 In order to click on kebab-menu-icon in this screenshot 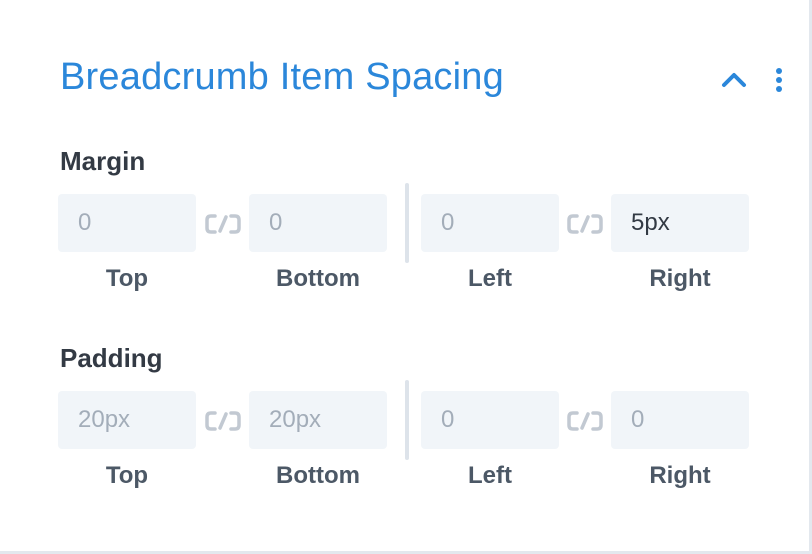, I will do `click(779, 80)`.